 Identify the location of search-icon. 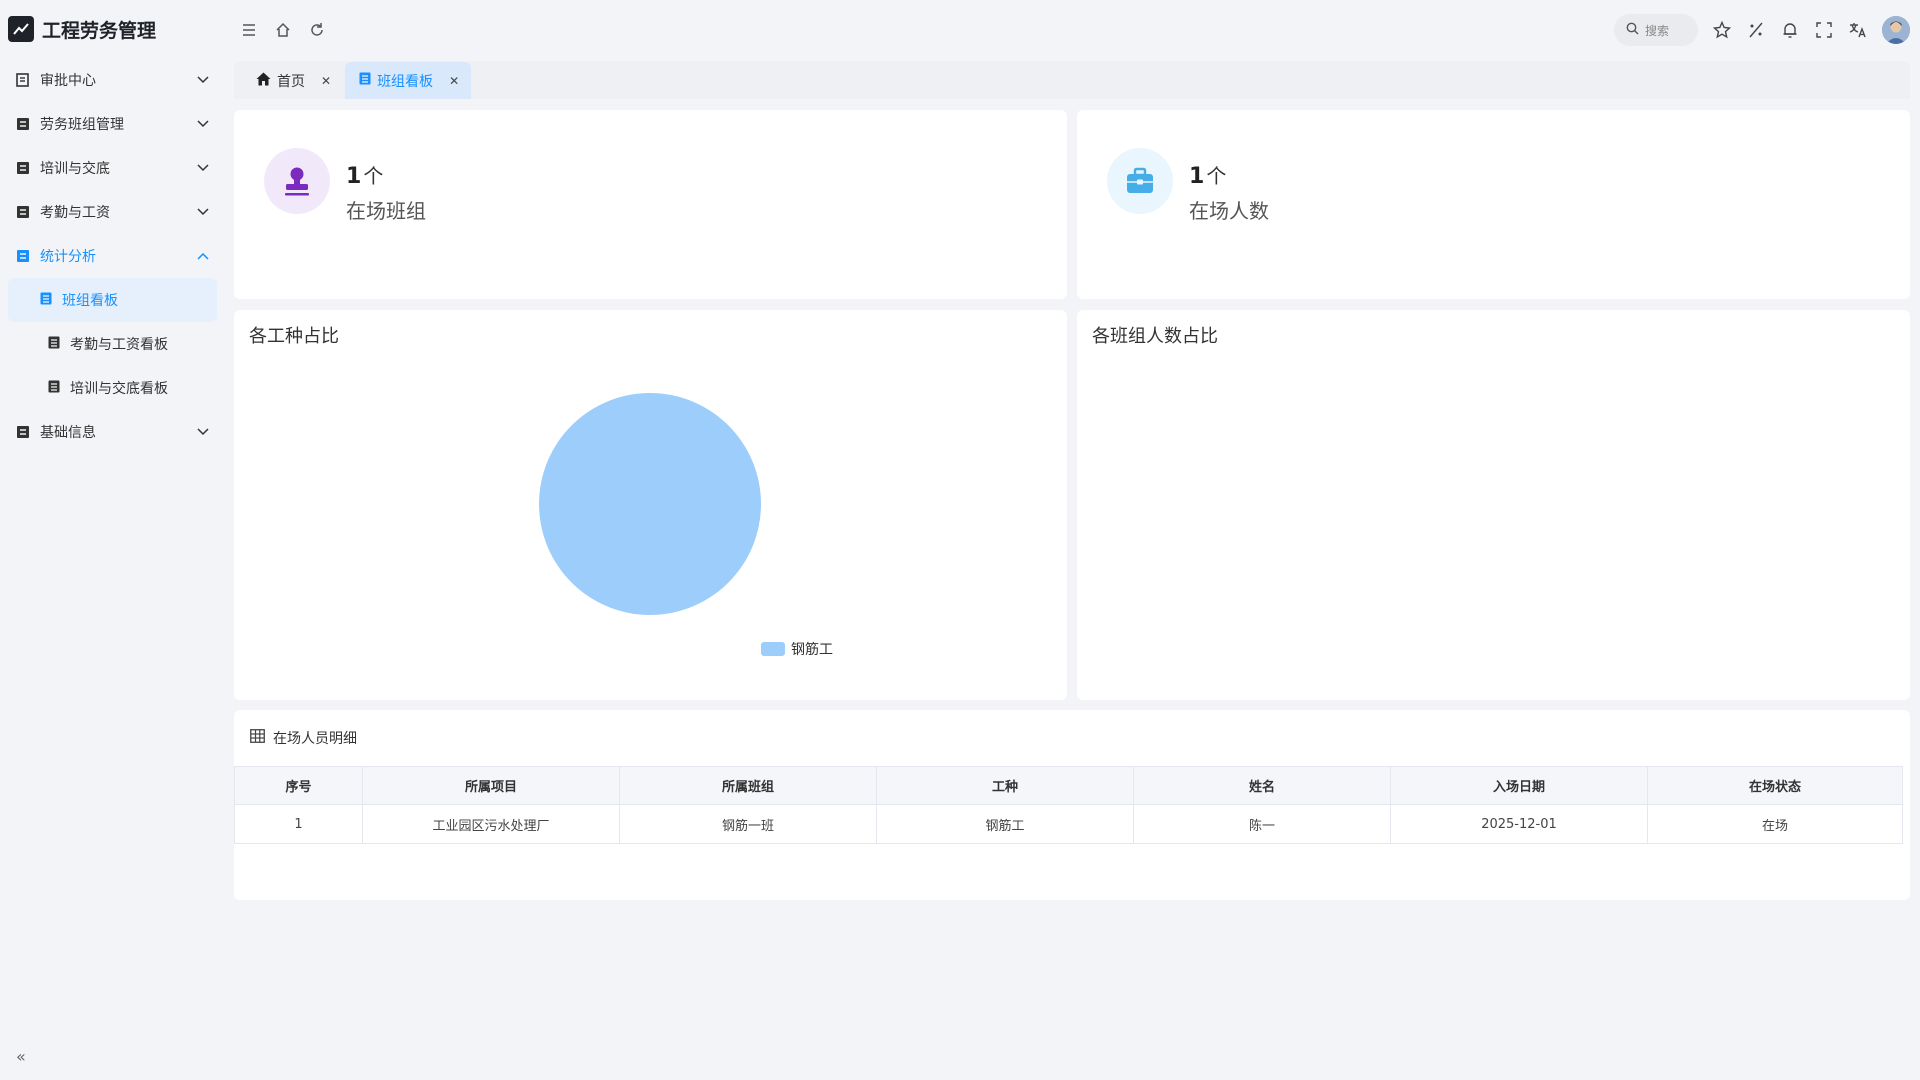
(1632, 30).